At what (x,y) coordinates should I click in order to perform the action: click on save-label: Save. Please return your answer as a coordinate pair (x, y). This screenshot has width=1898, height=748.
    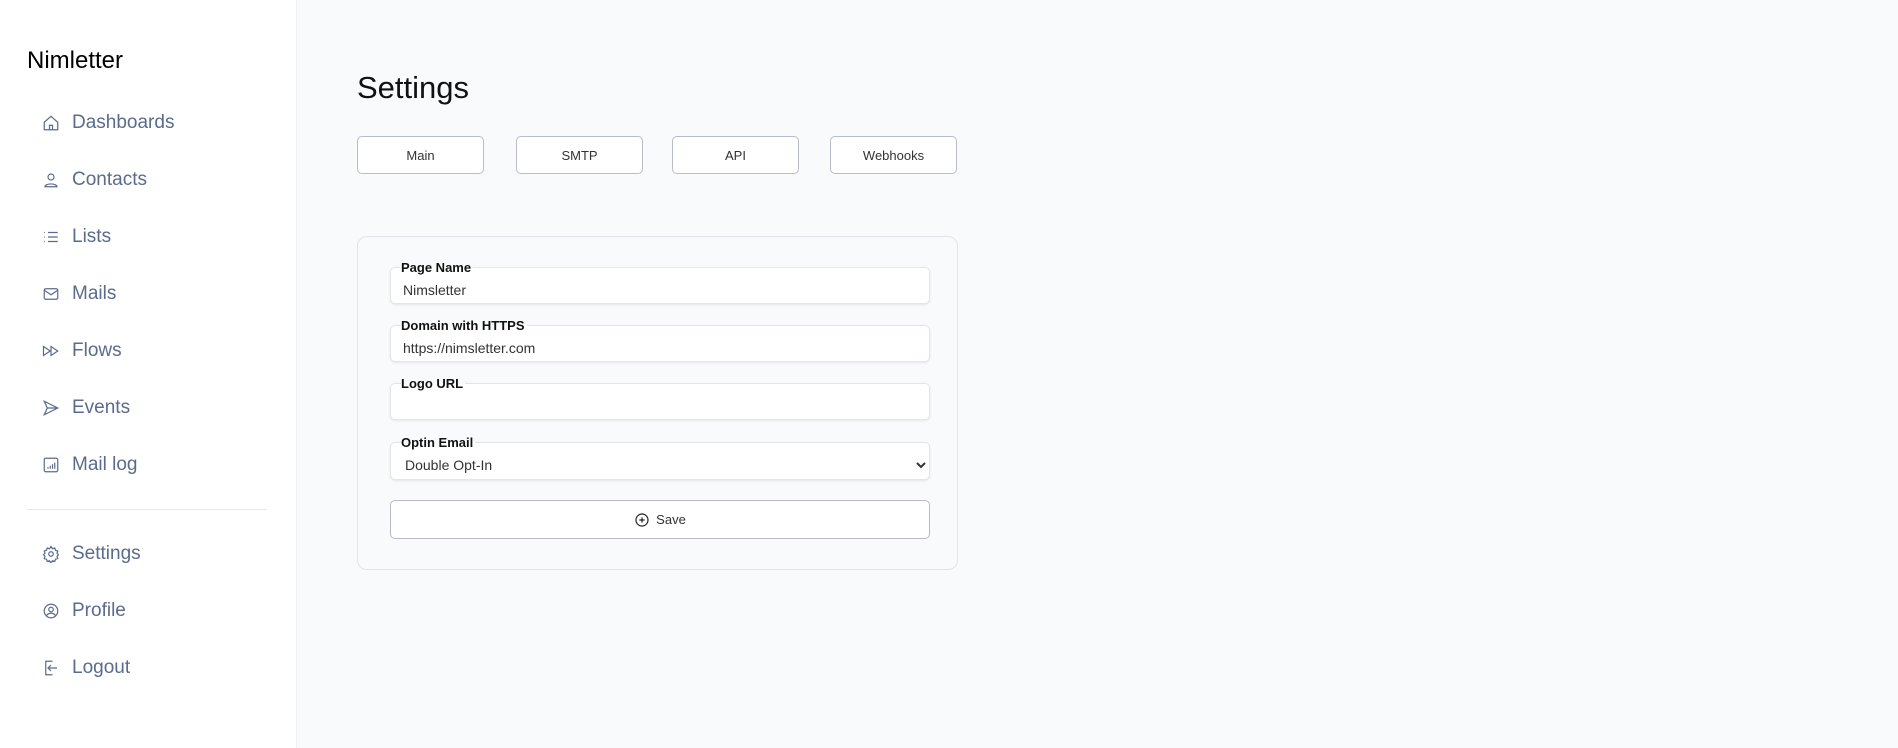
    Looking at the image, I should click on (671, 519).